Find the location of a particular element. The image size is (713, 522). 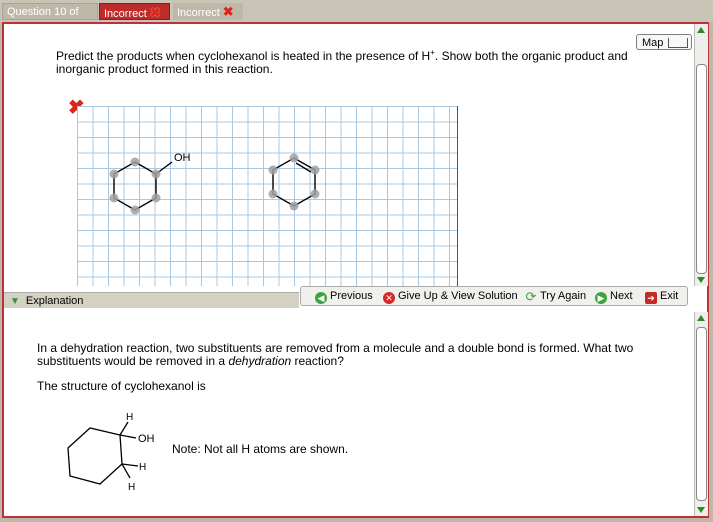

give-up-button: ✕ Give Up & View Solution is located at coordinates (450, 296).